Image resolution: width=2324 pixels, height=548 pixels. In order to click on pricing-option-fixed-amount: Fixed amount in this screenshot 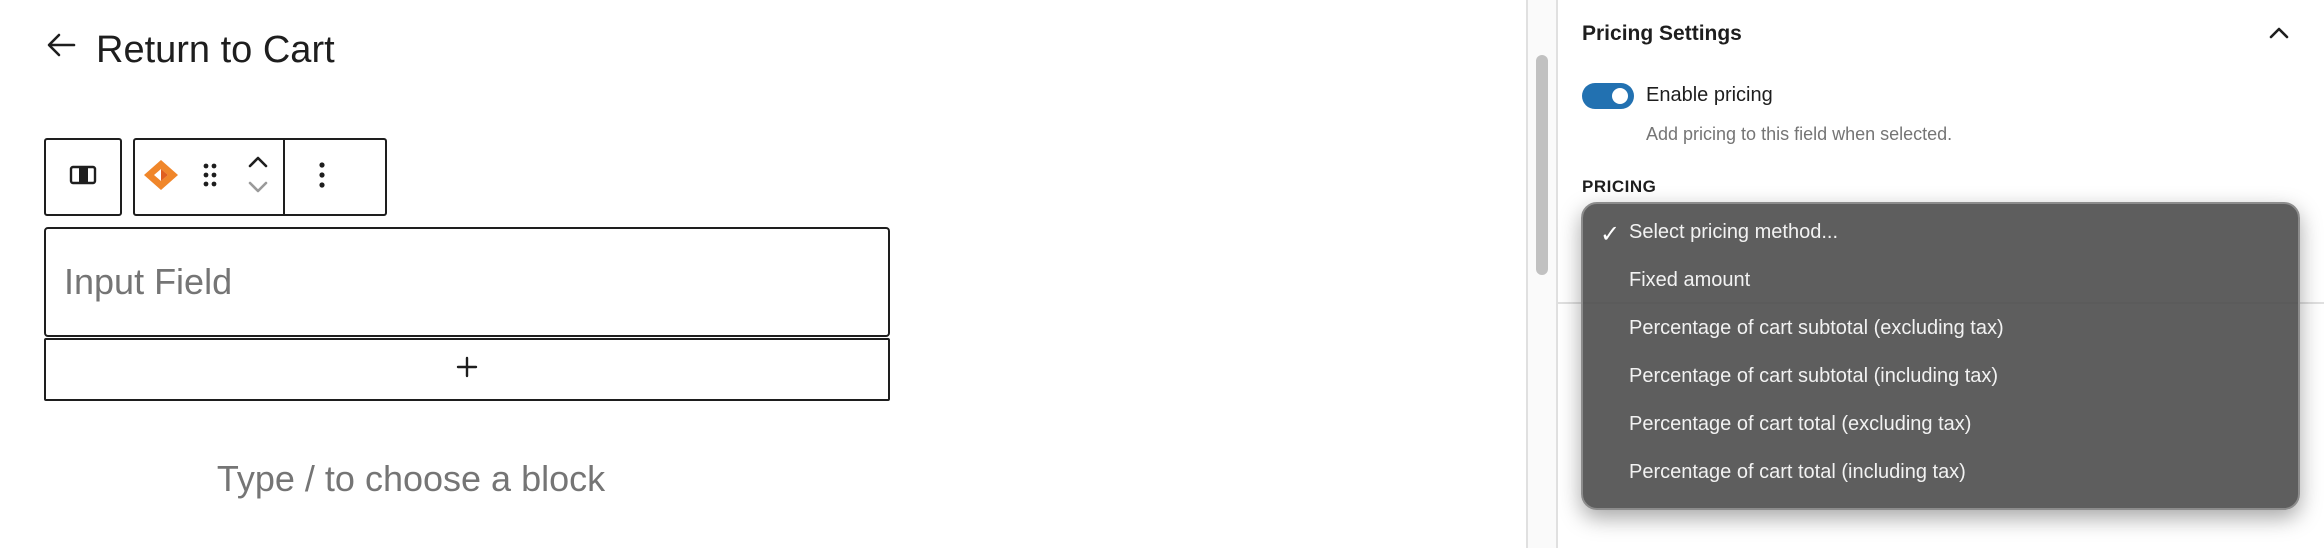, I will do `click(1689, 280)`.